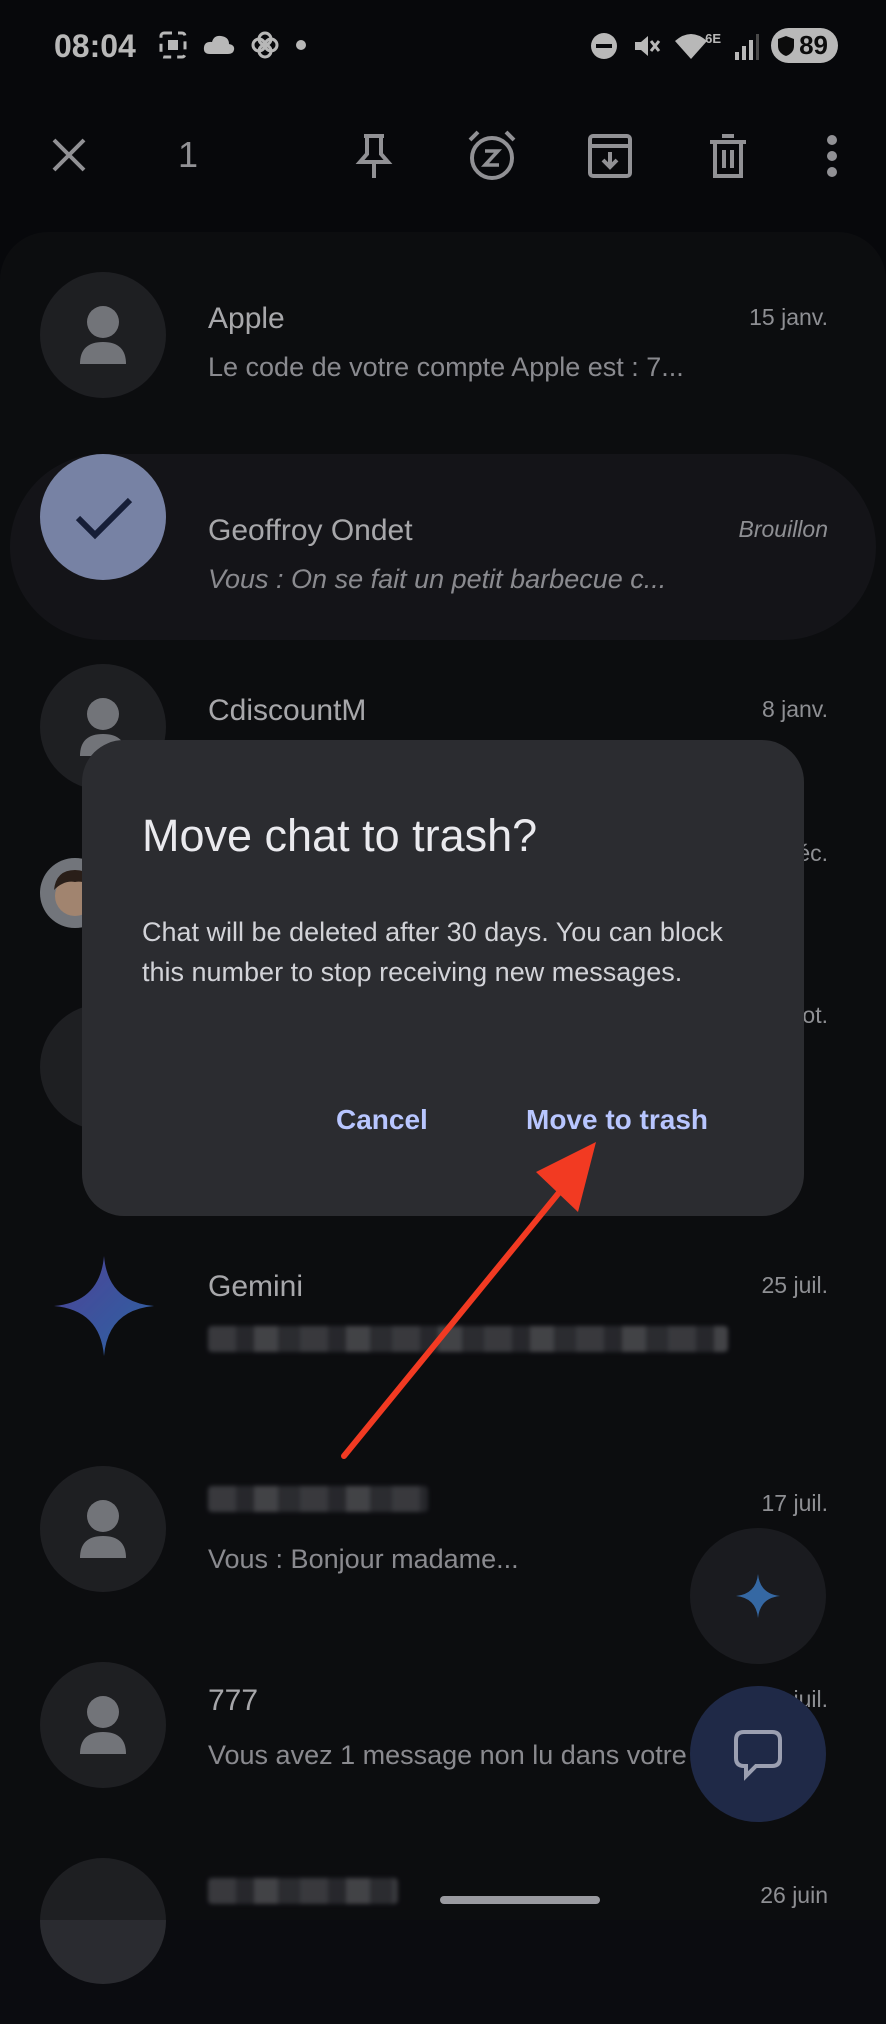 Image resolution: width=886 pixels, height=2024 pixels. What do you see at coordinates (382, 1120) in the screenshot?
I see `cancel-button: Cancel` at bounding box center [382, 1120].